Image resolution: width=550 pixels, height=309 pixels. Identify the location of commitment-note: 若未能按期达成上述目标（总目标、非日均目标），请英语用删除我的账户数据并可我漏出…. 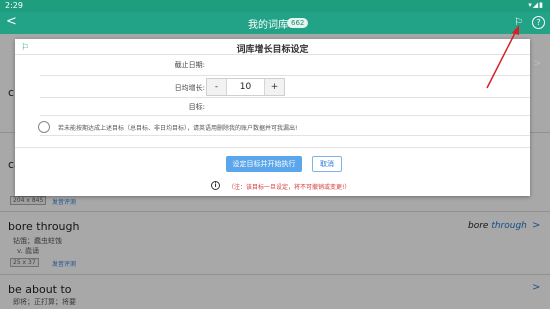
(178, 128).